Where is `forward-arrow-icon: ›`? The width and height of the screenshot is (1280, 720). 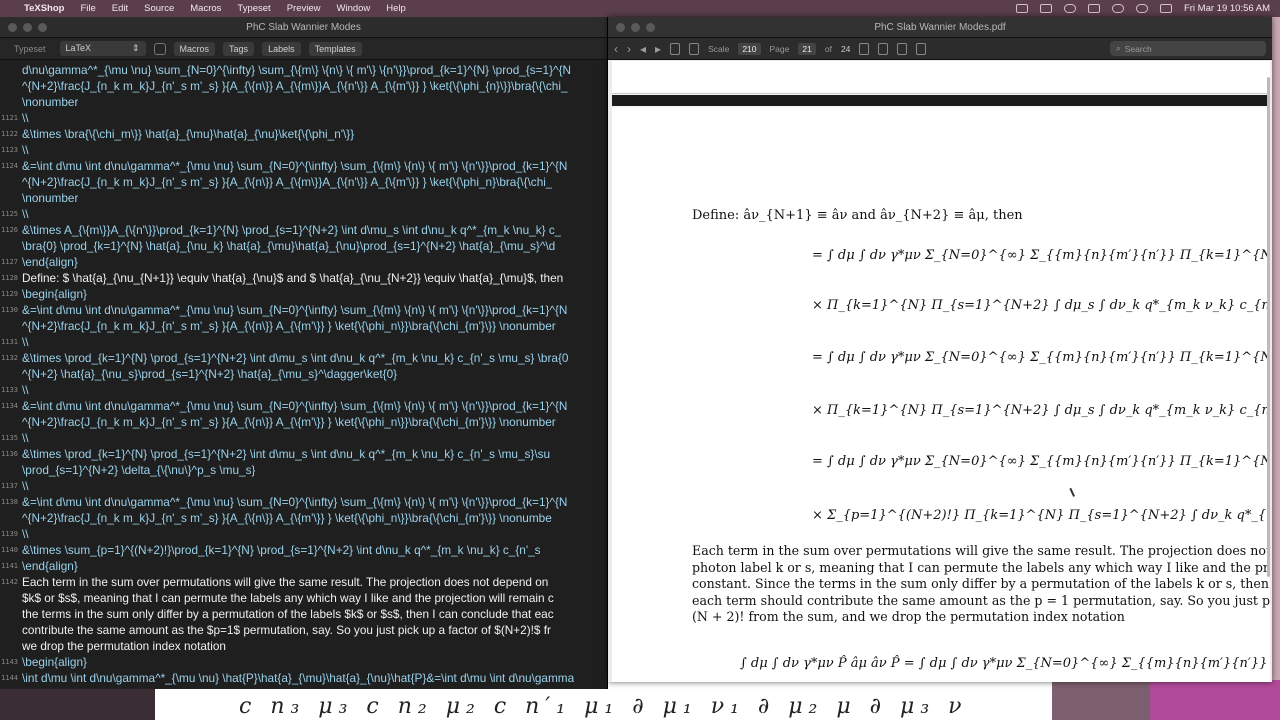 forward-arrow-icon: › is located at coordinates (629, 49).